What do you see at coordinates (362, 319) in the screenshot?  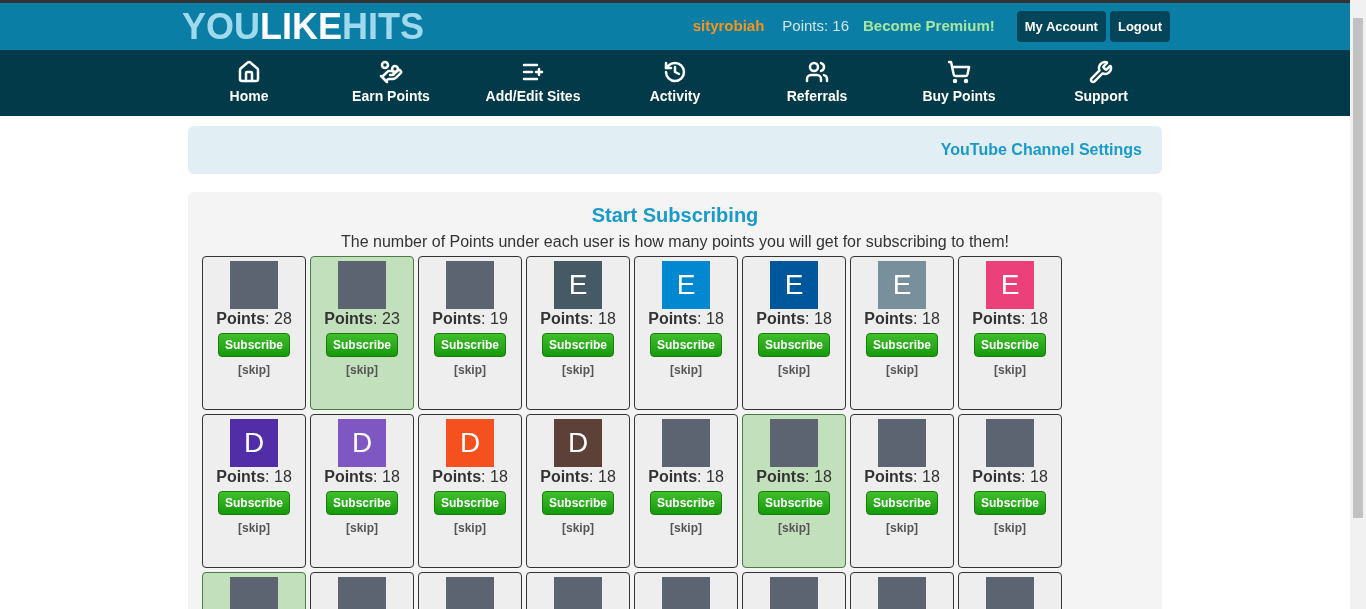 I see `points-label: Points: 23` at bounding box center [362, 319].